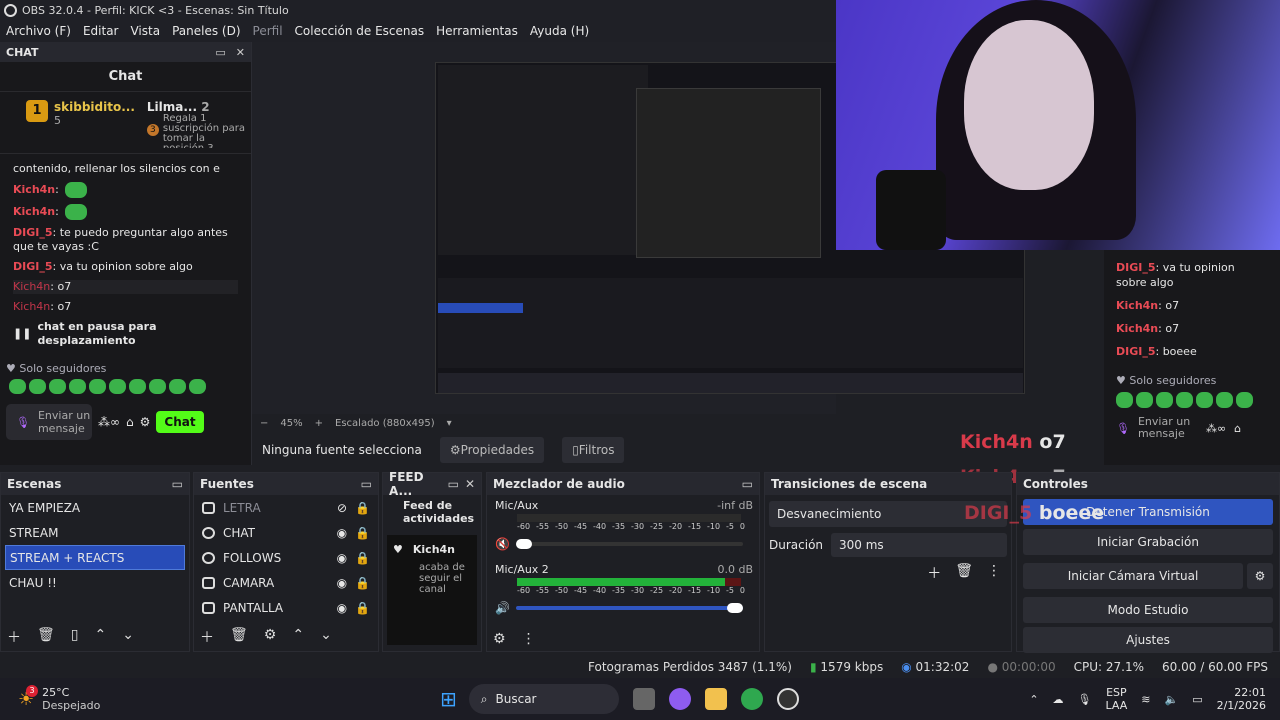  Describe the element at coordinates (448, 699) in the screenshot. I see `windows-start-icon: ⊞` at that location.